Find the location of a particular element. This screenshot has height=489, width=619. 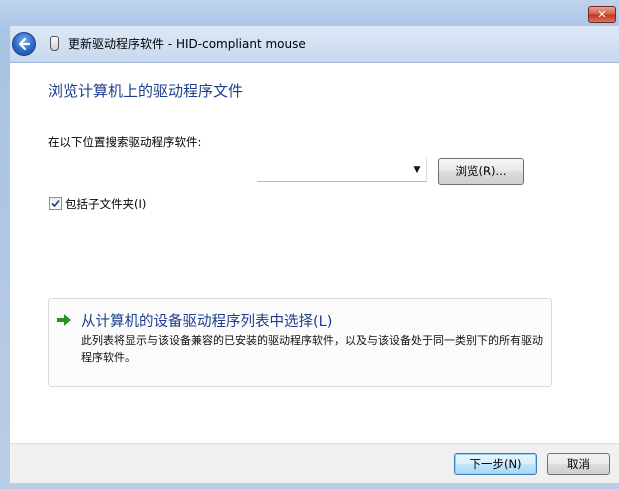

include-subfolders-checkbox is located at coordinates (55, 203).